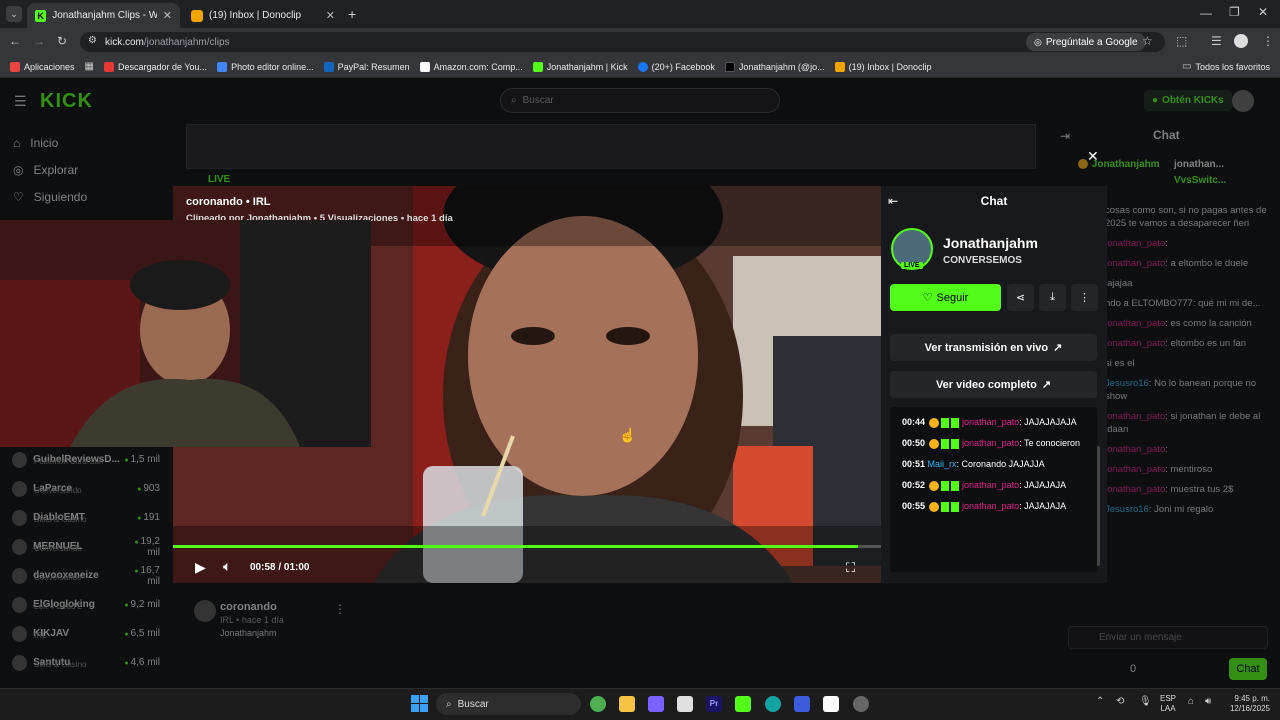 This screenshot has width=1280, height=720. What do you see at coordinates (861, 704) in the screenshot?
I see `obs-icon` at bounding box center [861, 704].